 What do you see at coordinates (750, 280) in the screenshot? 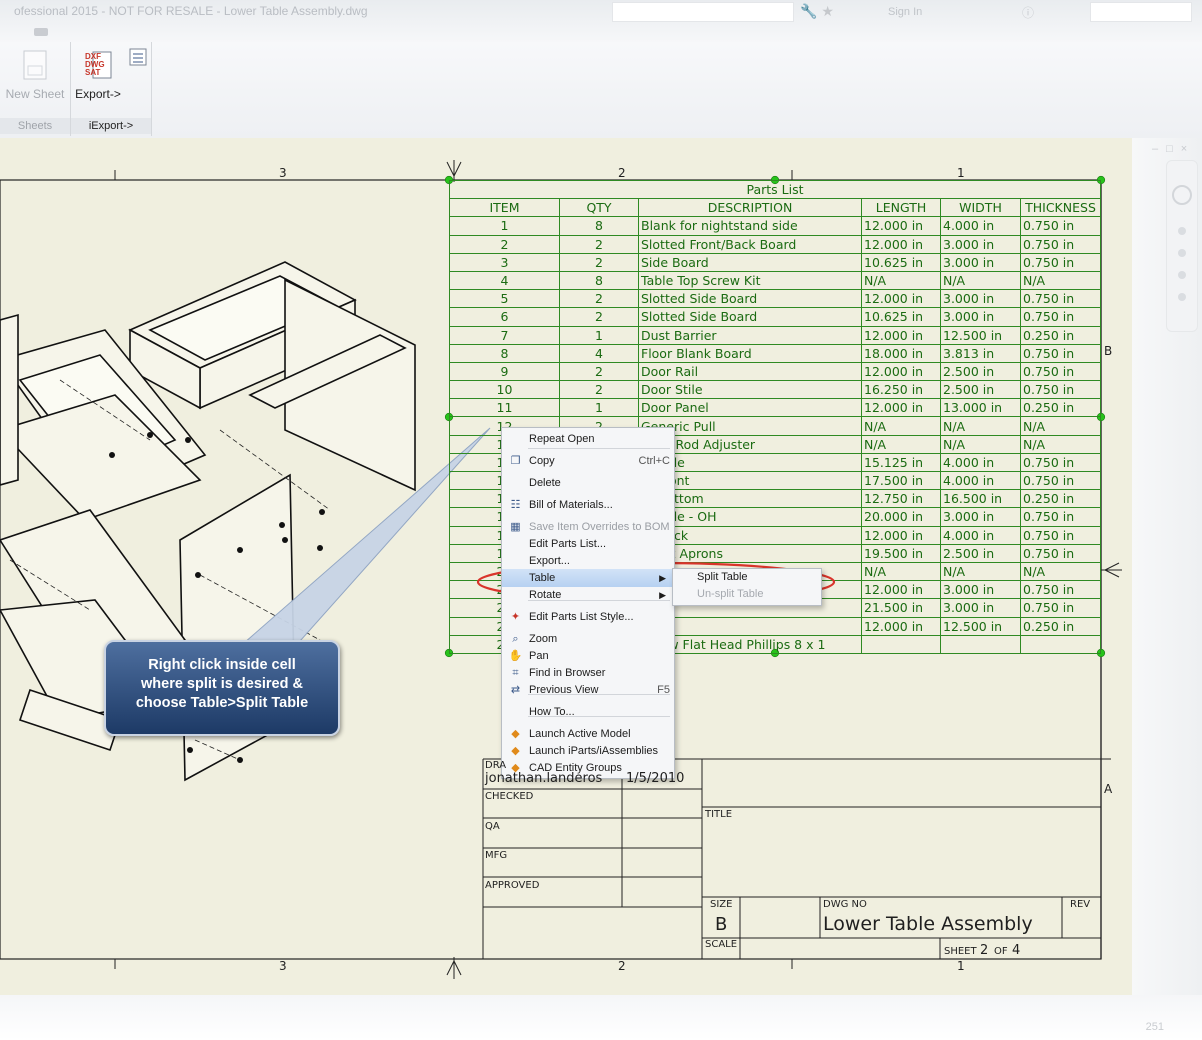
I see `description-cell: Table Top Screw Kit` at bounding box center [750, 280].